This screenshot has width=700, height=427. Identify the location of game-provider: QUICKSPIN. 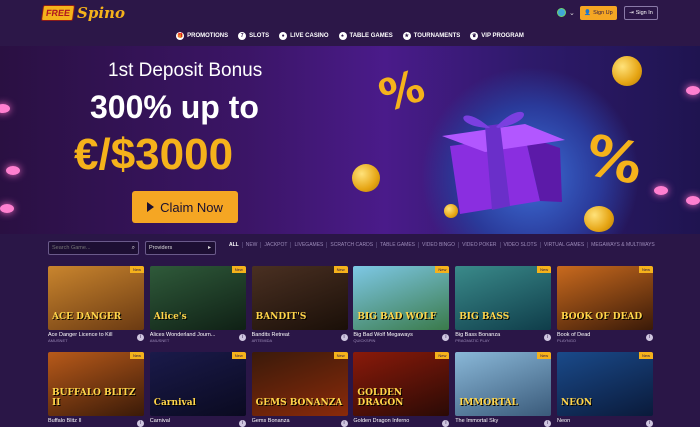
(364, 340).